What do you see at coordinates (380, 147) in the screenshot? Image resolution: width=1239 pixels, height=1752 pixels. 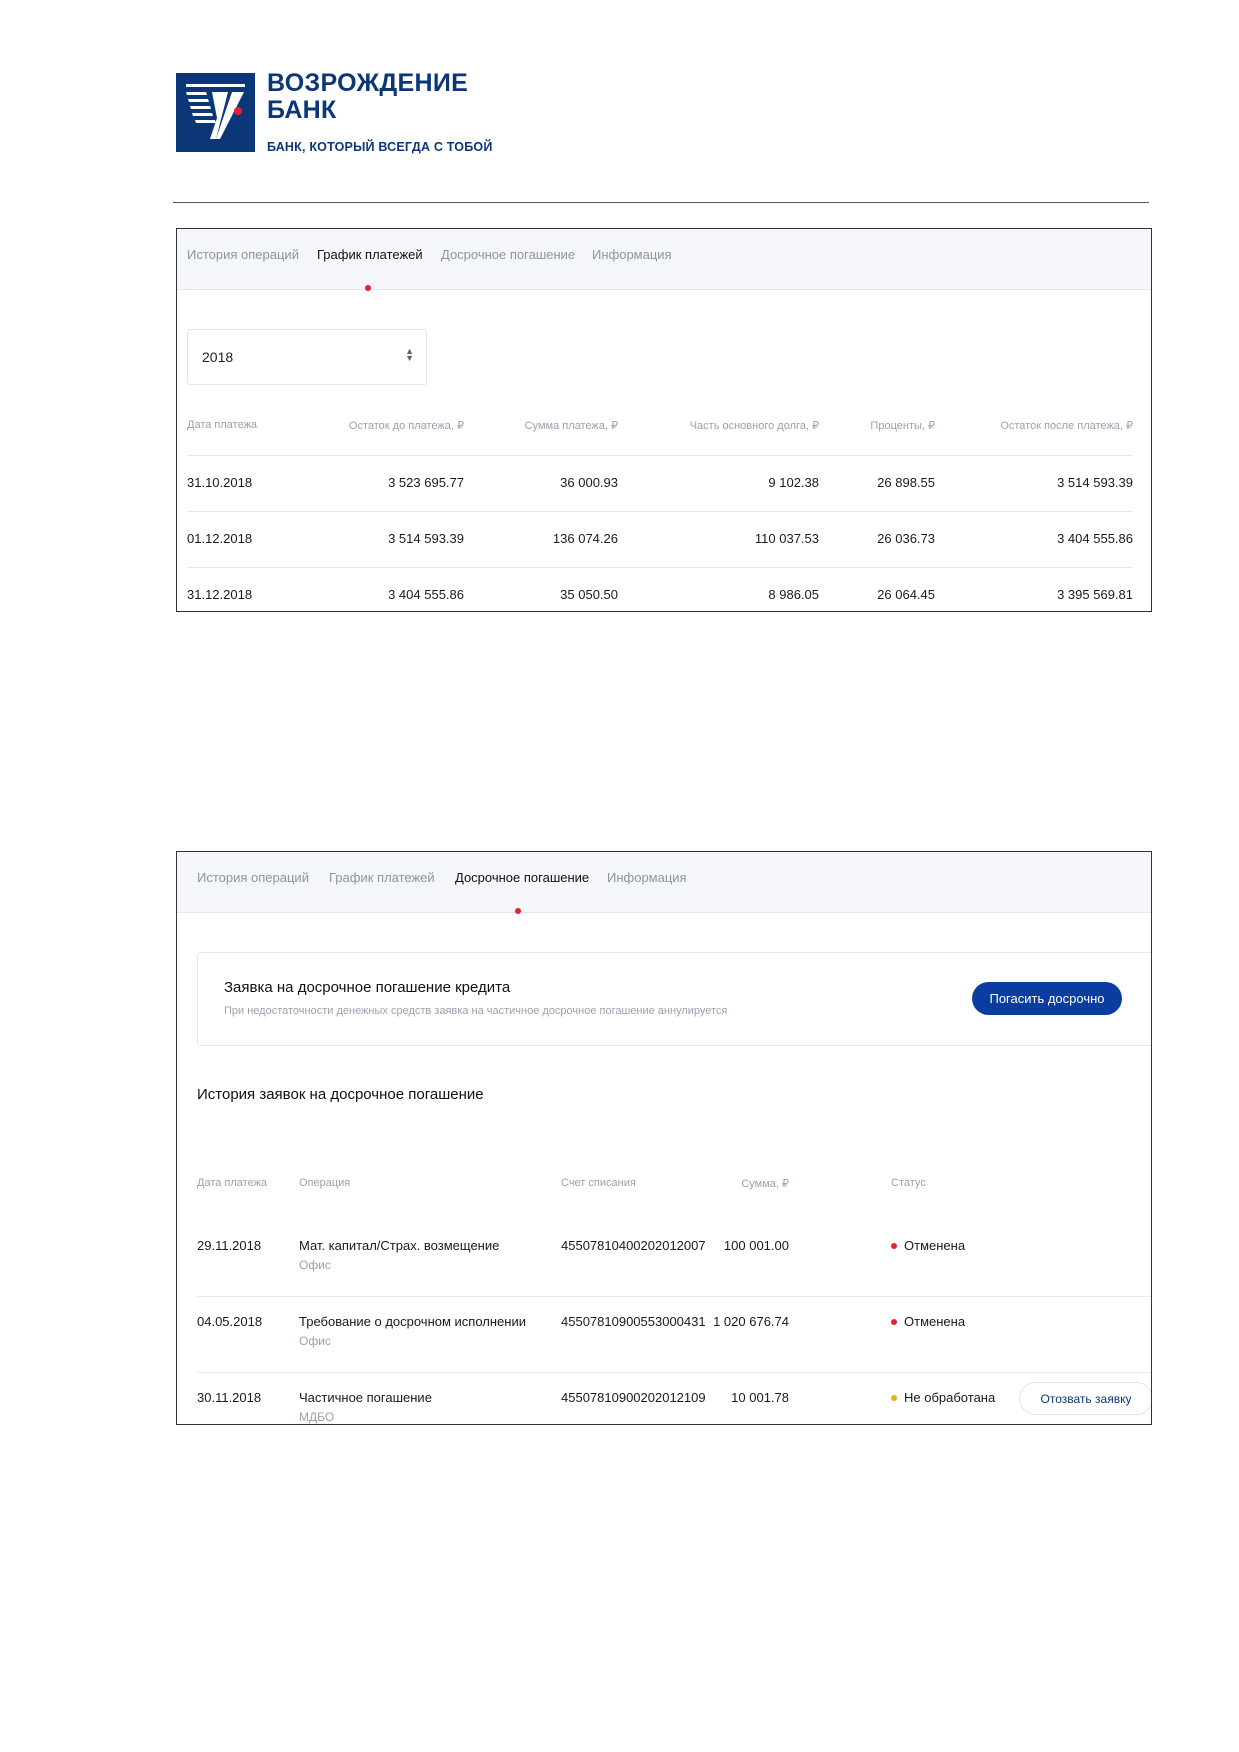 I see `bank-slogan: БАНК, КОТОРЫЙ ВСЕГДА С ТОБОЙ` at bounding box center [380, 147].